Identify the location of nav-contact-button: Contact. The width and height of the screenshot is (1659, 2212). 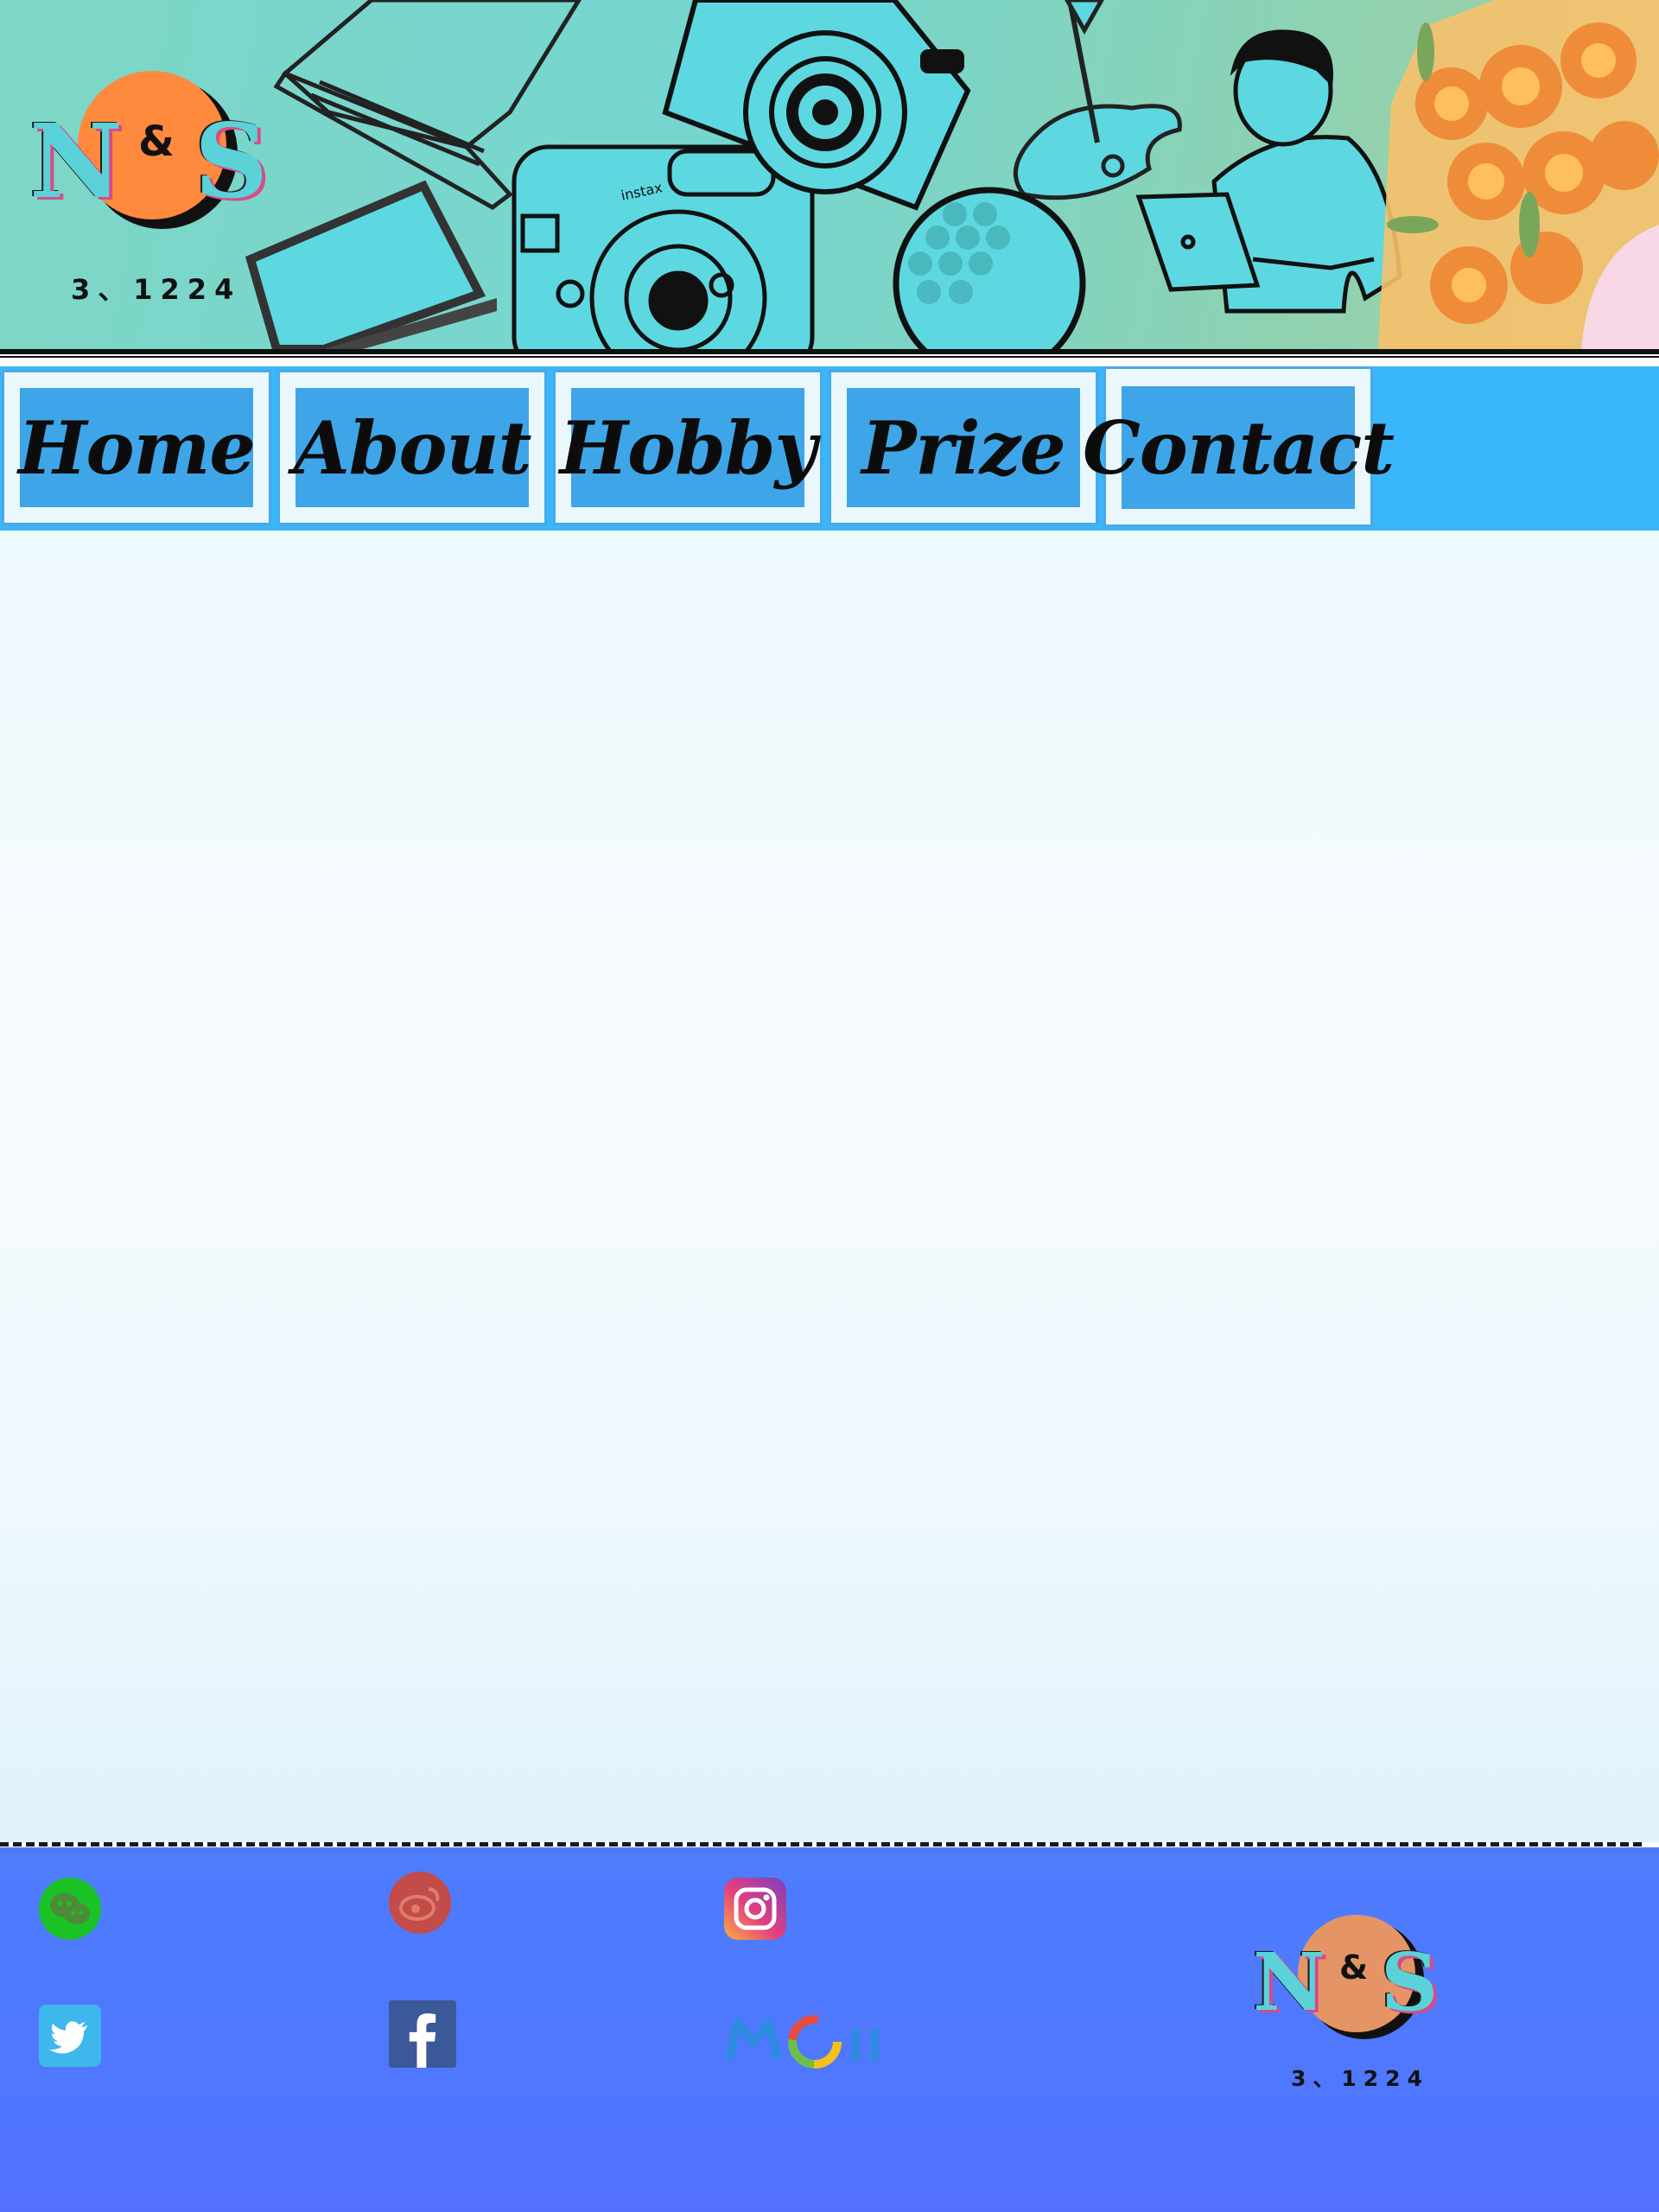
(1239, 446).